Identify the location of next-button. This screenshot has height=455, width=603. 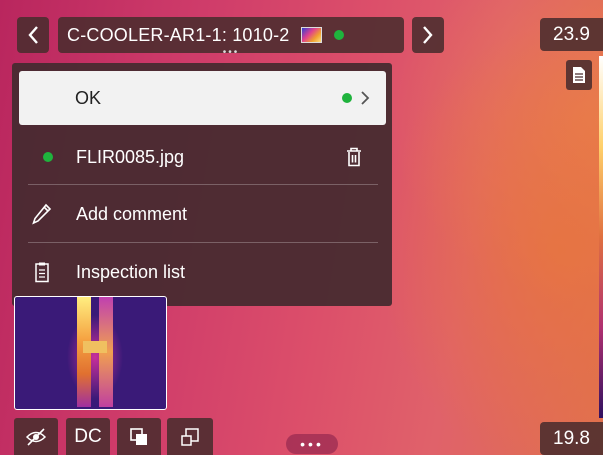
(428, 35).